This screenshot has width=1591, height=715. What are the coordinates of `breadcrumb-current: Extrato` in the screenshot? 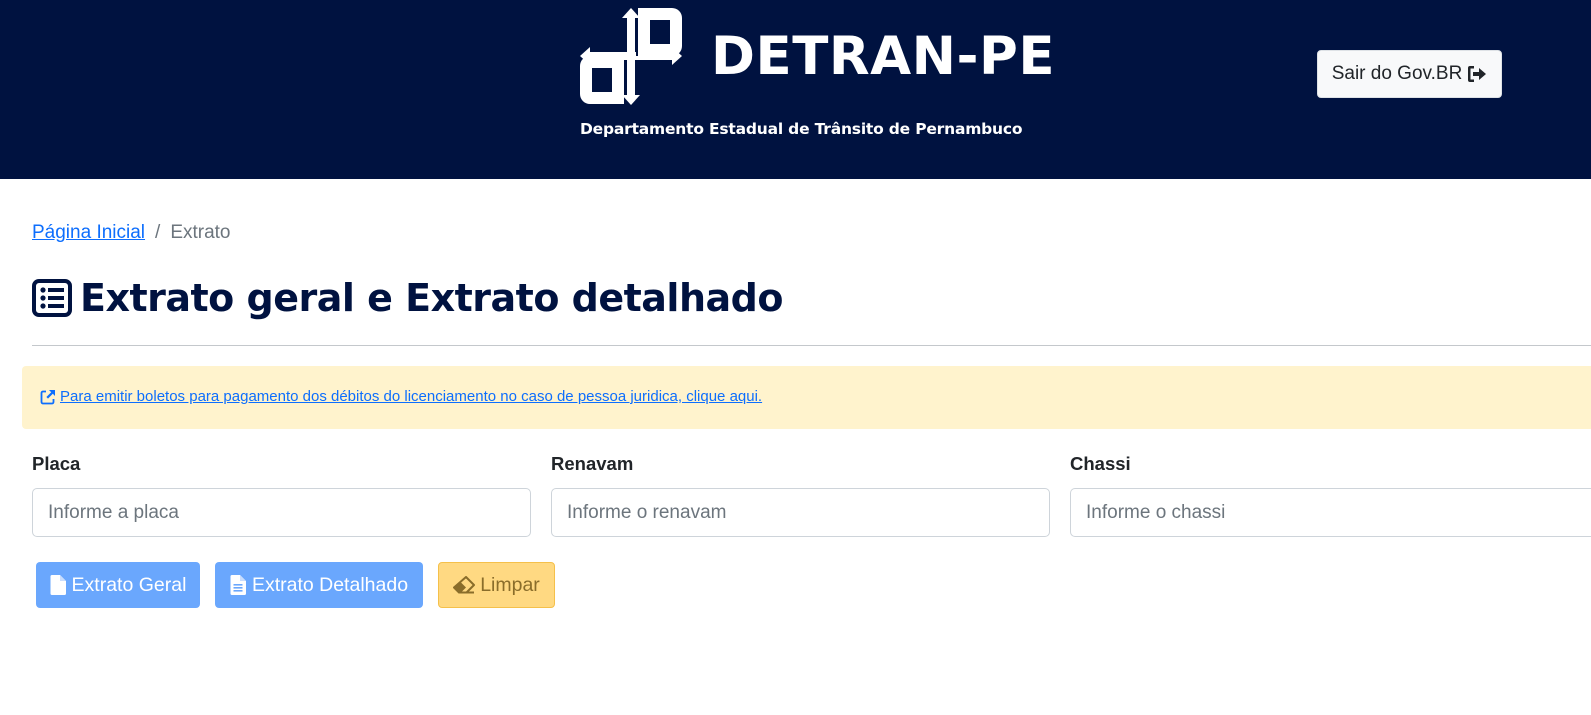 It's located at (200, 232).